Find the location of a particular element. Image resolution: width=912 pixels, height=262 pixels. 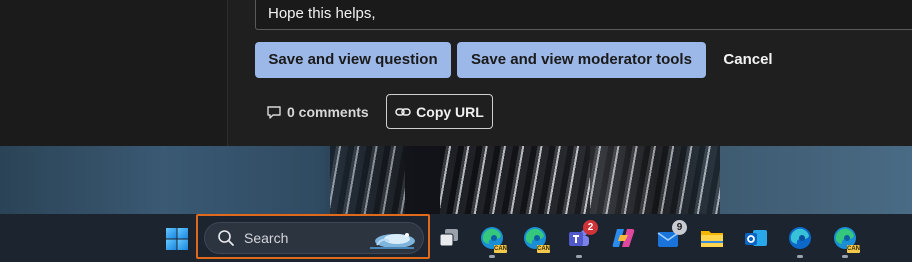

wallpaper-rock-texture is located at coordinates (367, 180).